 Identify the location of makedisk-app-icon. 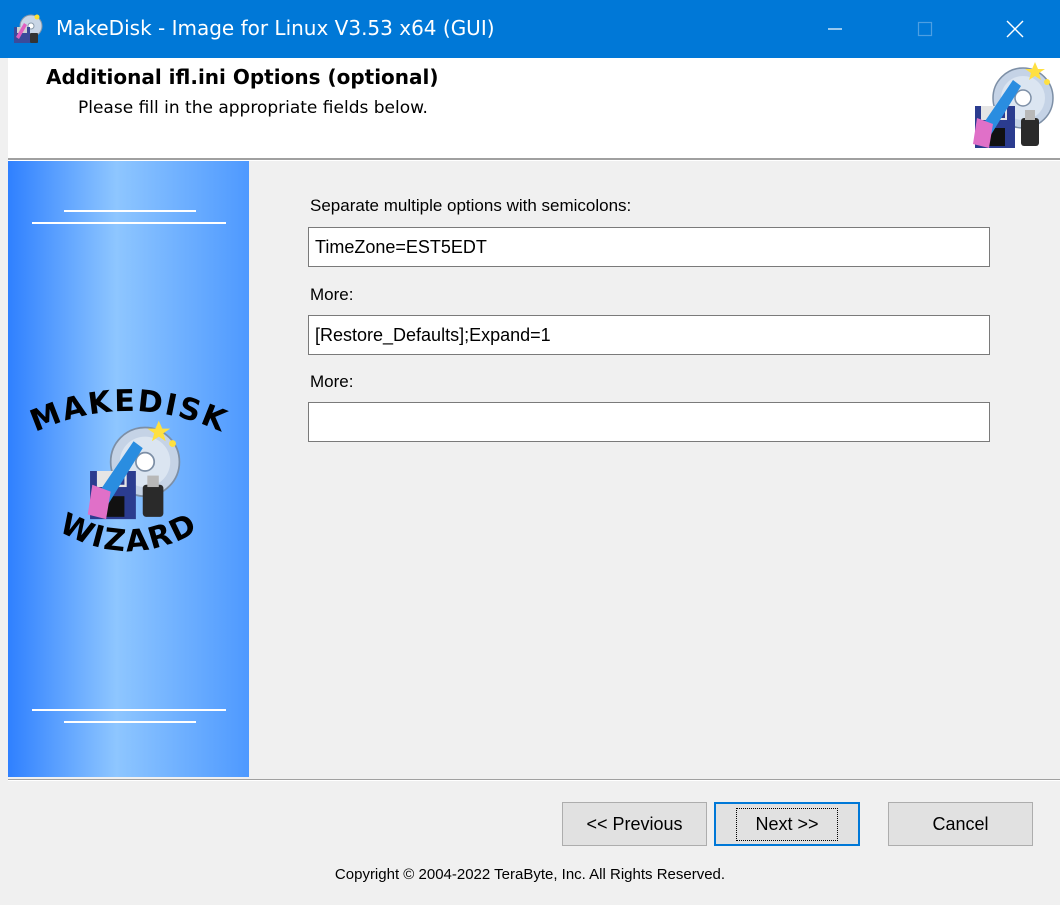
(28, 28).